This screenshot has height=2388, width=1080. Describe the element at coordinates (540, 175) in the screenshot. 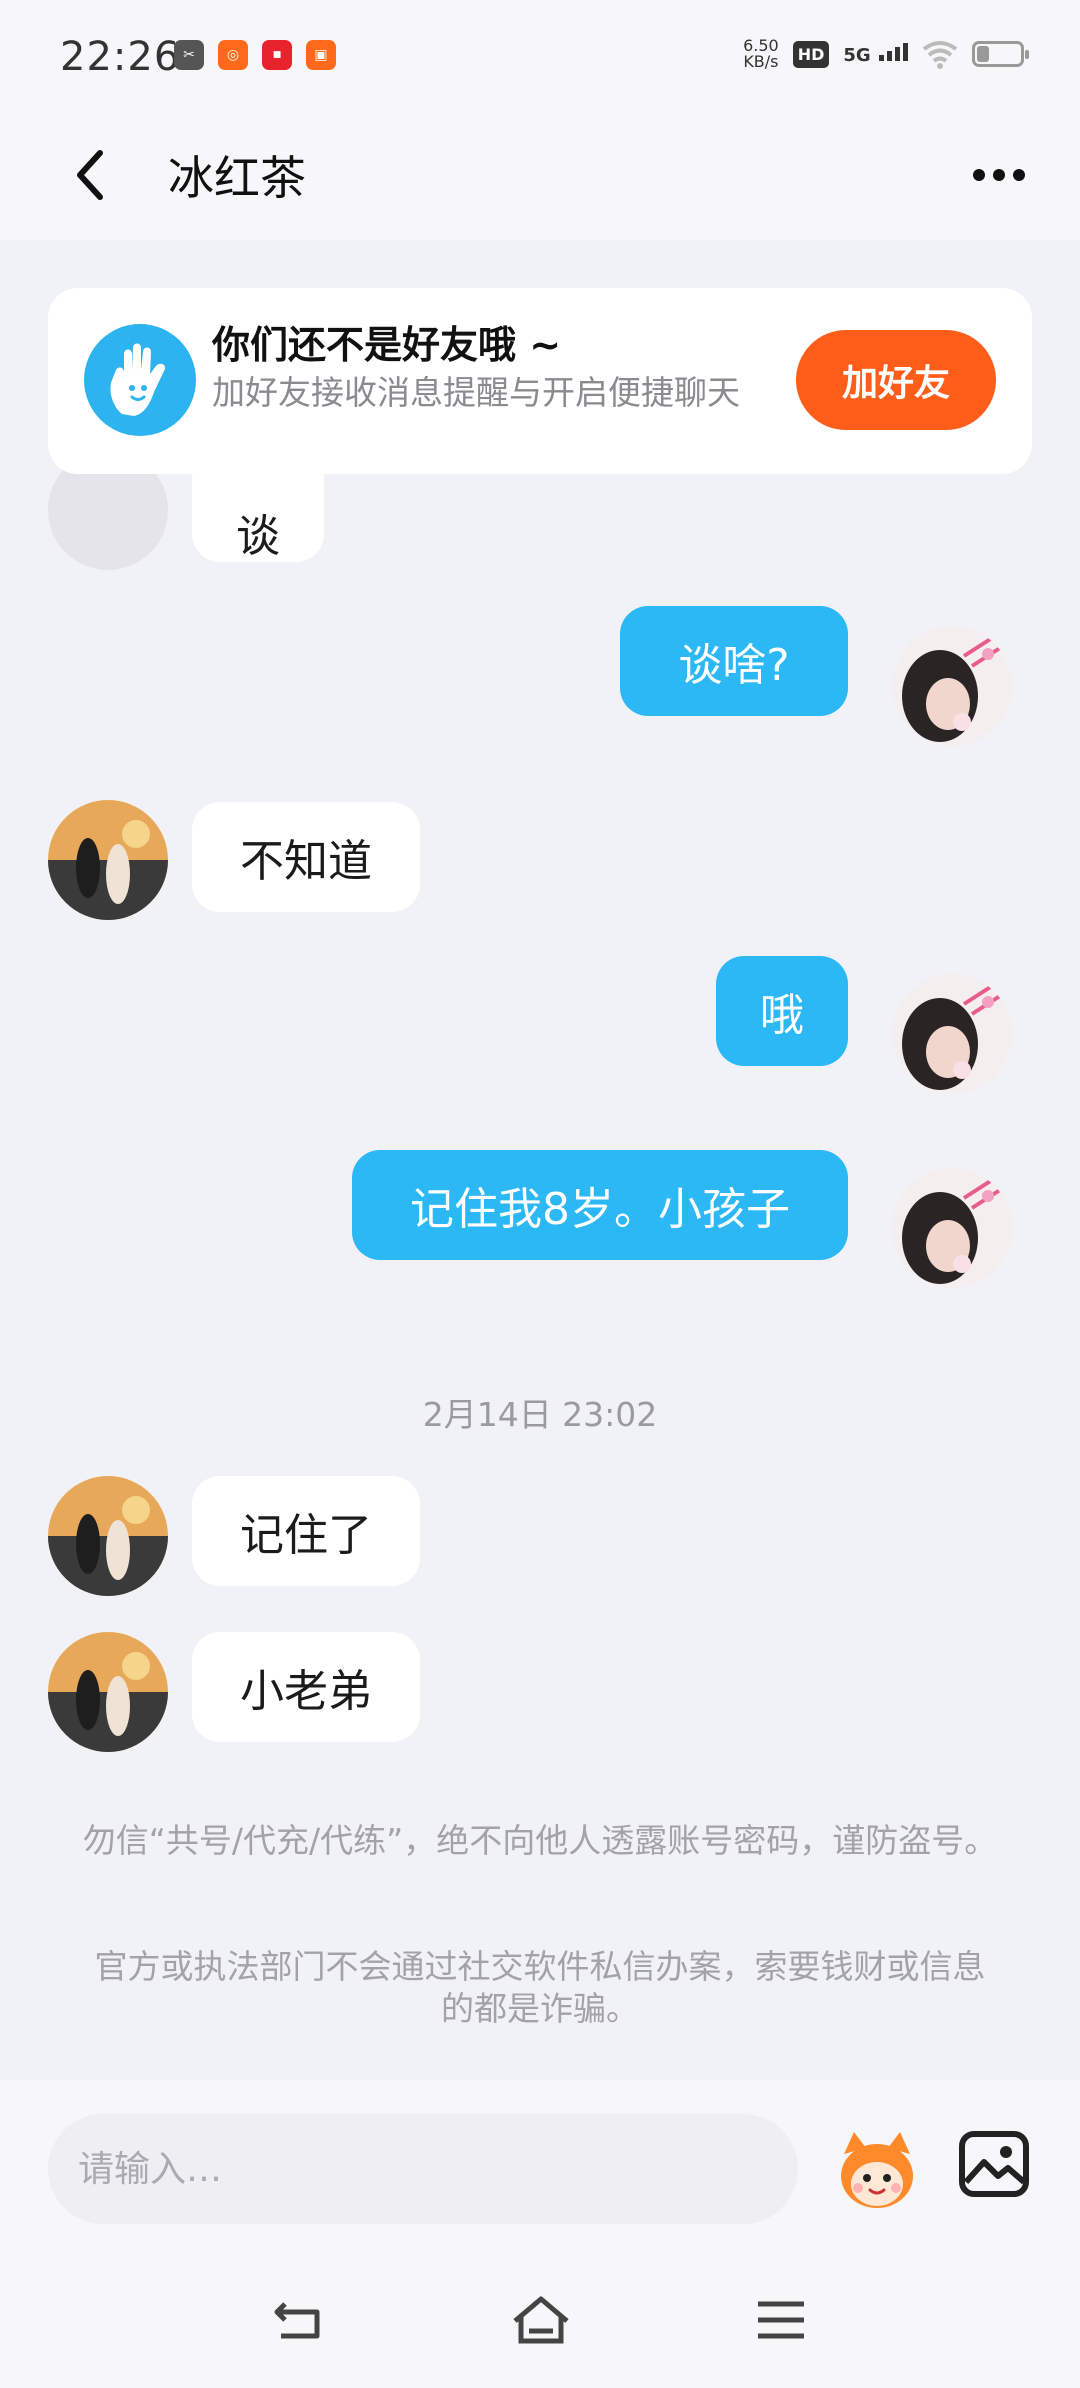

I see `chat-header: 冰红茶` at that location.